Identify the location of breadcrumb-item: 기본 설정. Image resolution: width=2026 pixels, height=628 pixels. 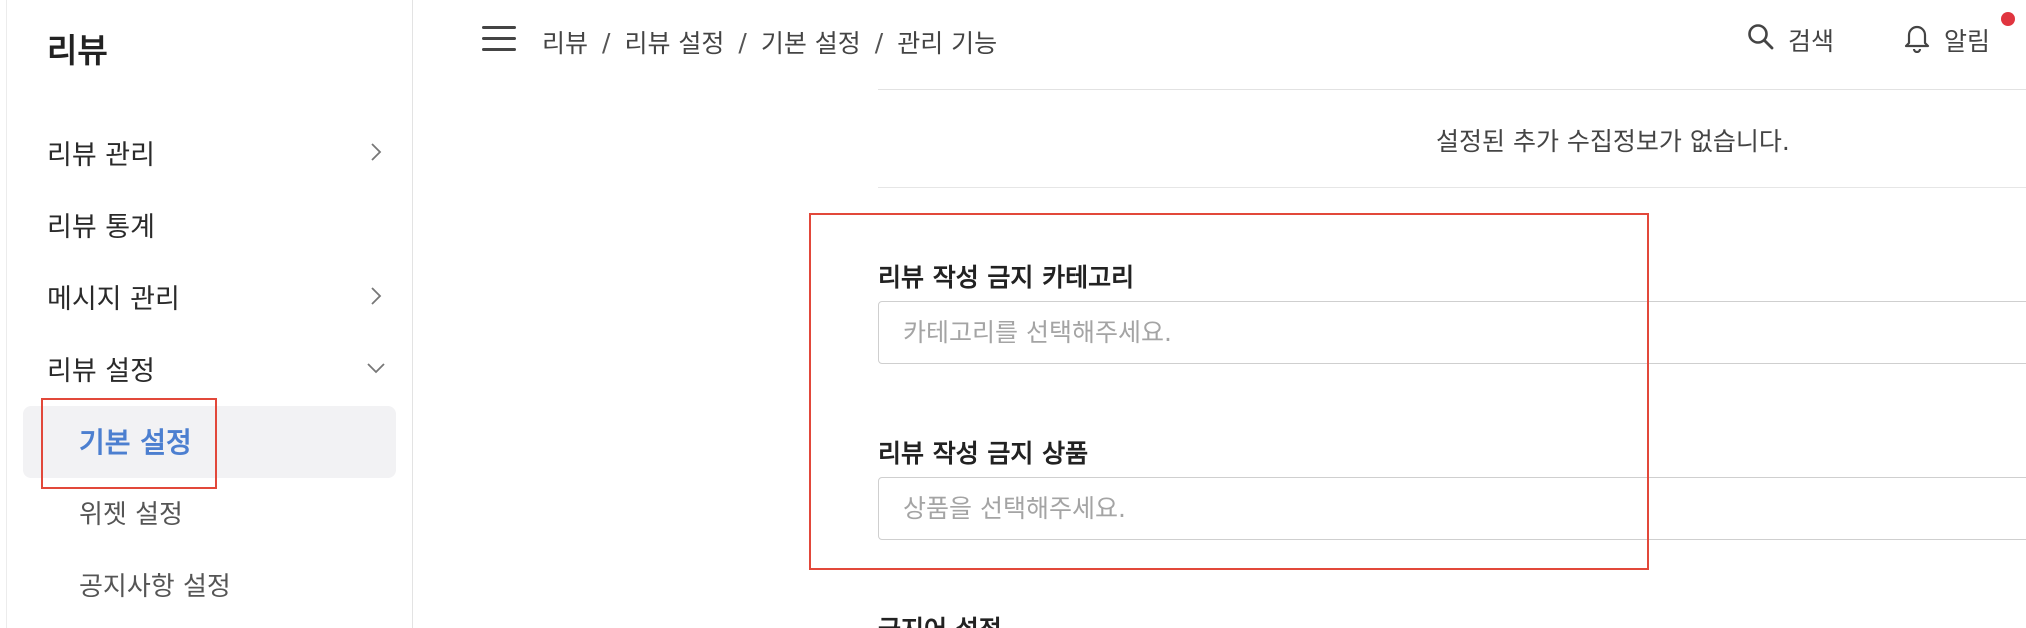
(811, 42).